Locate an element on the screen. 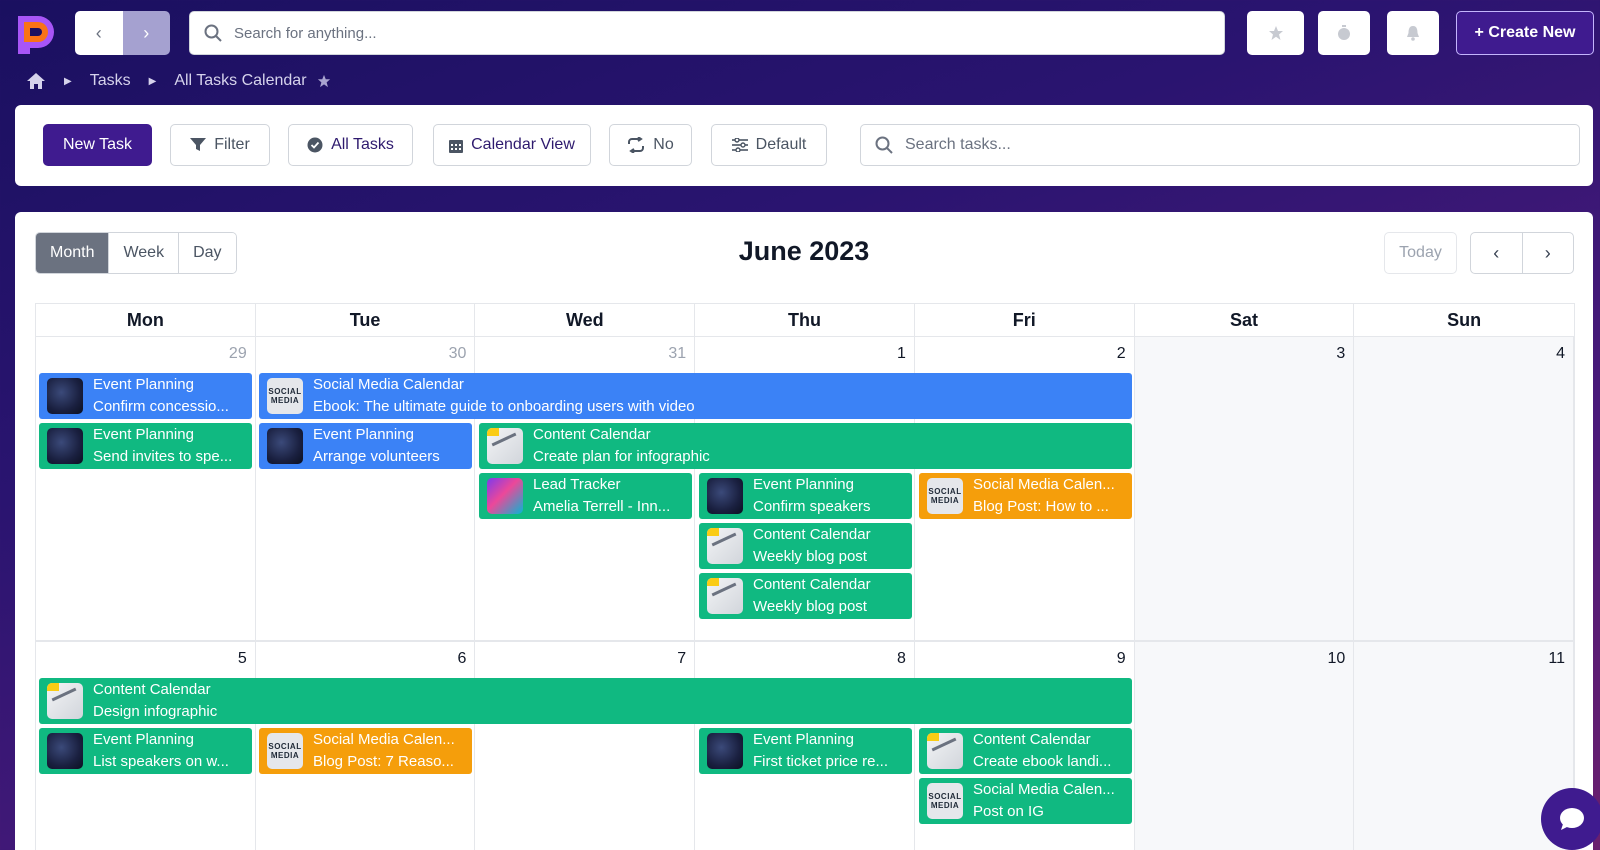 The image size is (1600, 850). day-number: 11 is located at coordinates (1557, 658).